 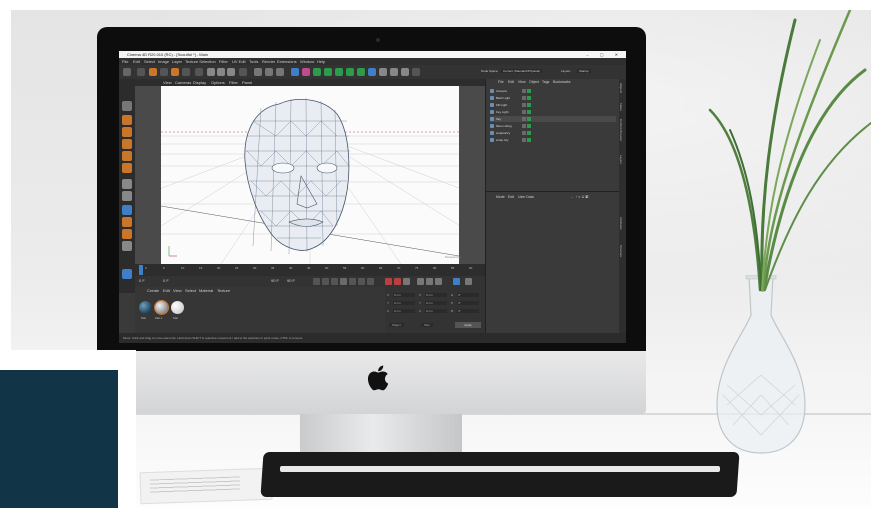 I want to click on render-settings-icon, so click(x=280, y=72).